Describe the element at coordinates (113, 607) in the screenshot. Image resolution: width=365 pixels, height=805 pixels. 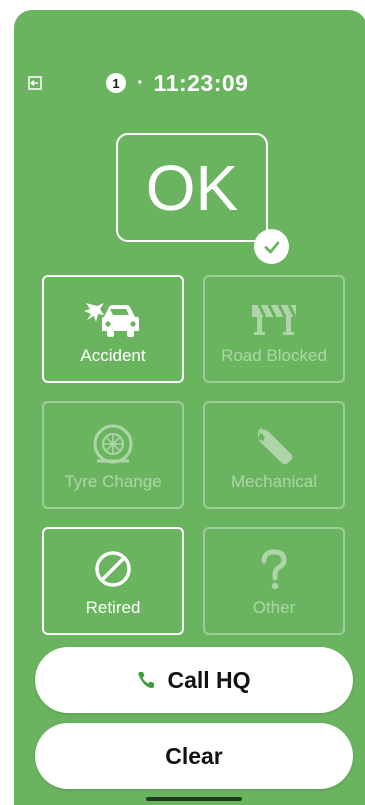
I see `tile-label: Retired` at that location.